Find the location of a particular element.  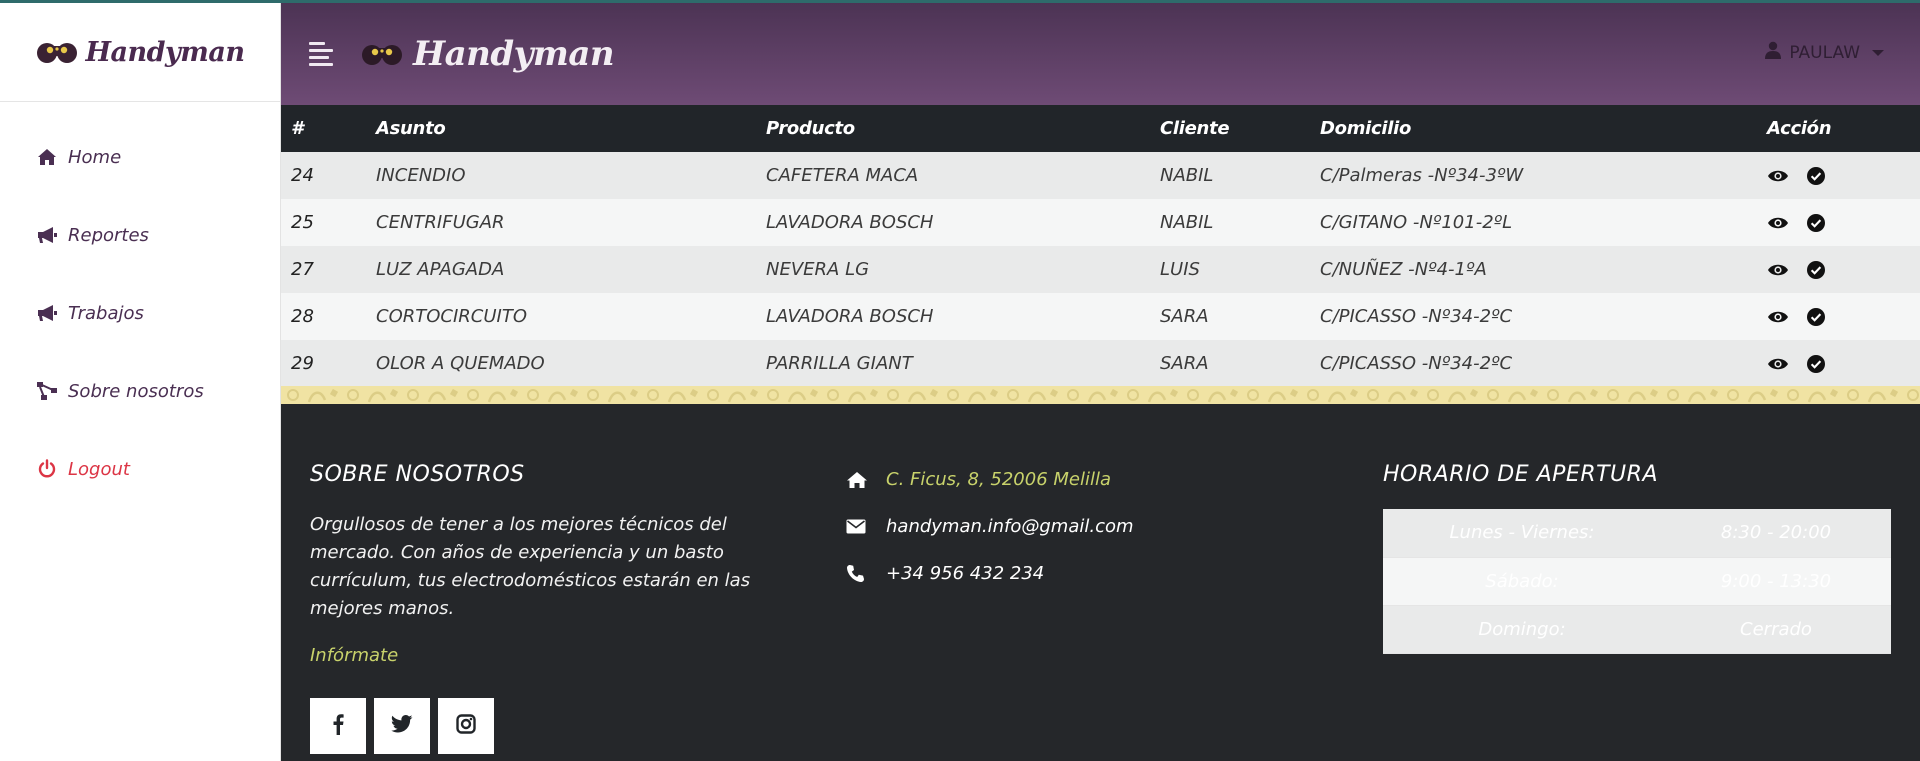

cell-id: 28 is located at coordinates (302, 316).